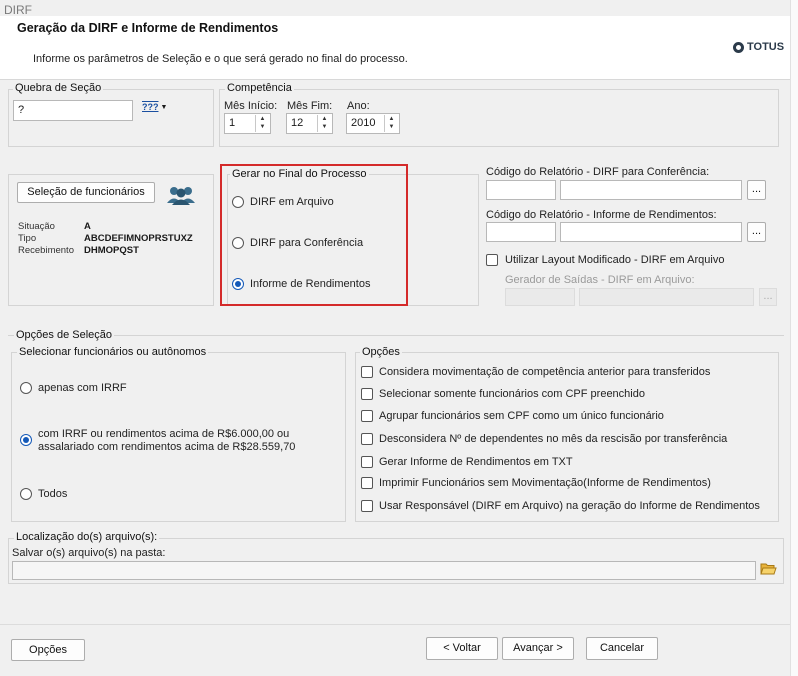  What do you see at coordinates (238, 284) in the screenshot?
I see `radio-informe-rendimentos` at bounding box center [238, 284].